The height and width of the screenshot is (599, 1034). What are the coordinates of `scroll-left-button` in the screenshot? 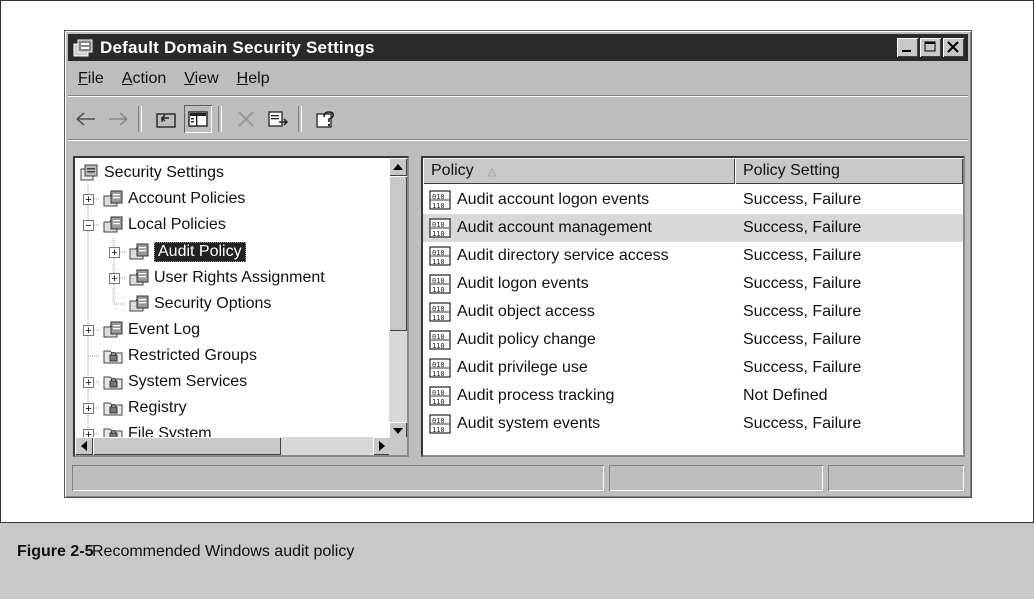 It's located at (84, 446).